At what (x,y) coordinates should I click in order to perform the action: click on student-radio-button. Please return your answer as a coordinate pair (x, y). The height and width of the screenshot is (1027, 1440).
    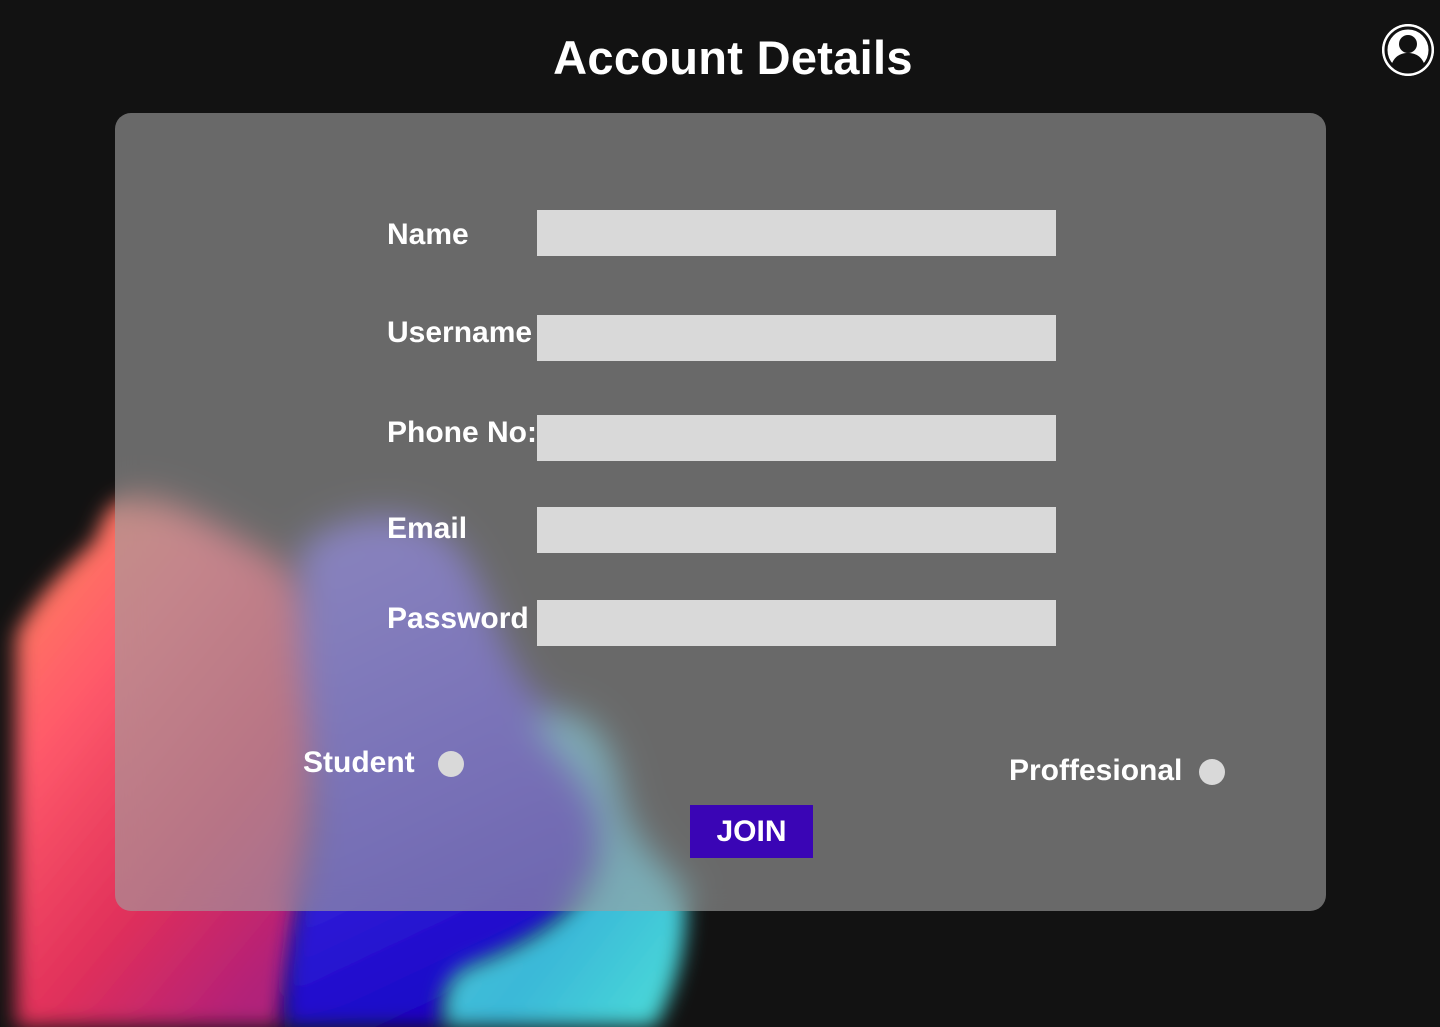
    Looking at the image, I should click on (451, 764).